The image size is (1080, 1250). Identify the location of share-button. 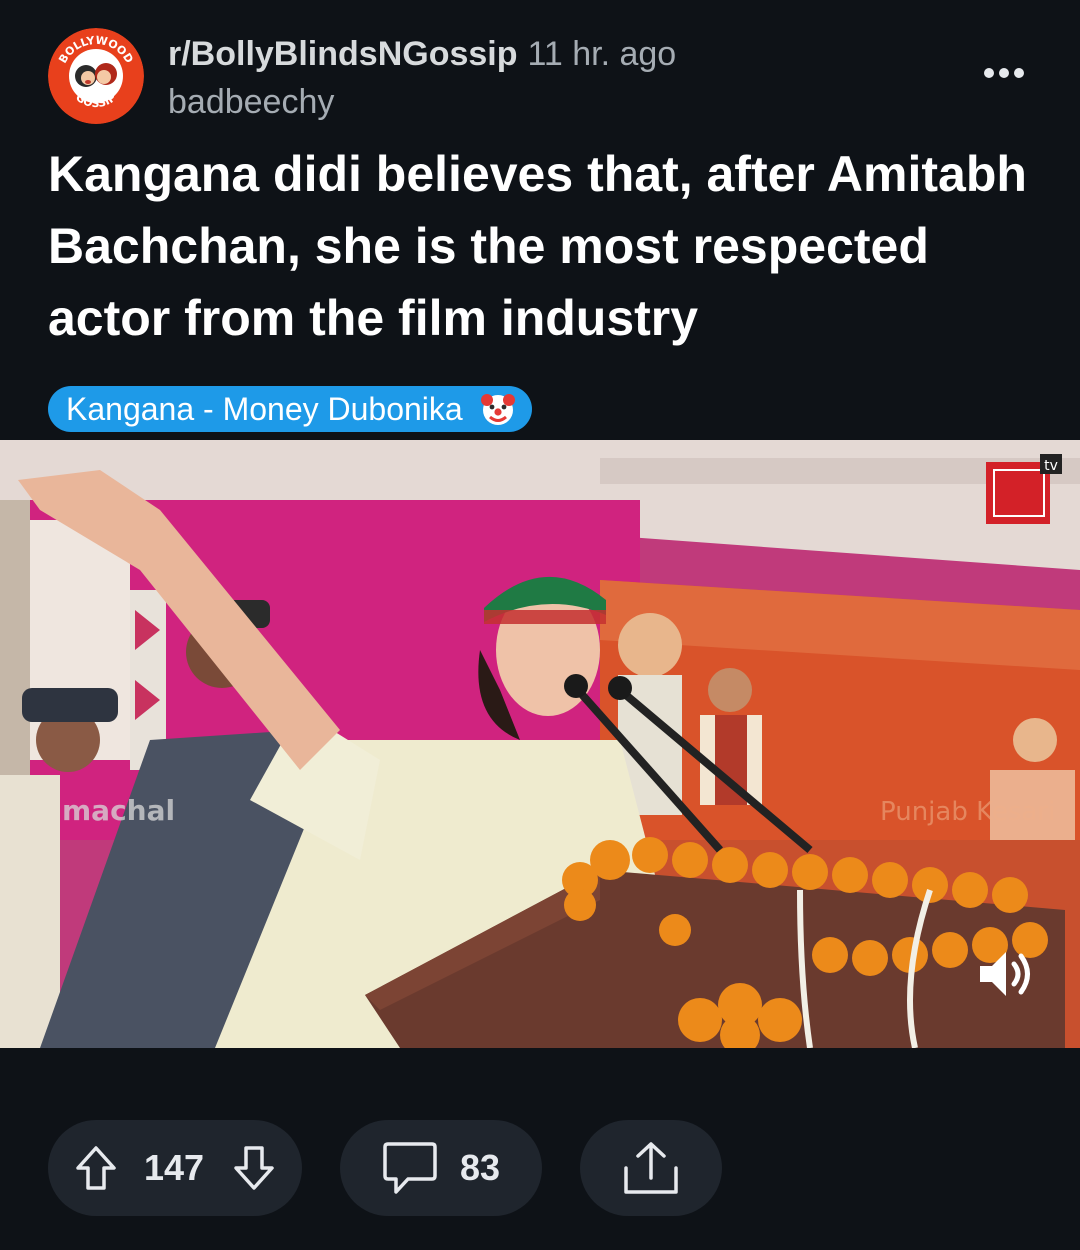
(651, 1168).